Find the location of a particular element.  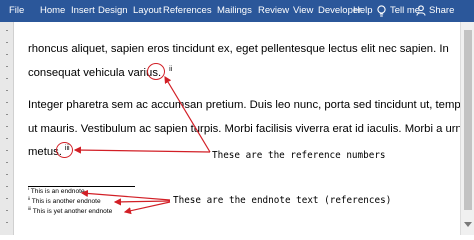

share-button: Share is located at coordinates (441, 11).